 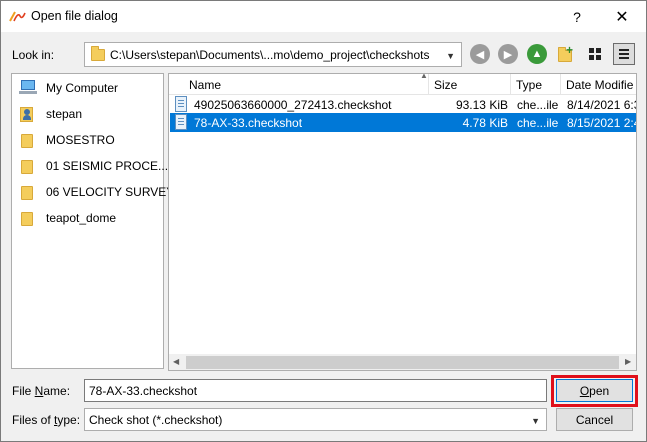 I want to click on horizontal-scrollbar: ◀ ▶, so click(x=402, y=362).